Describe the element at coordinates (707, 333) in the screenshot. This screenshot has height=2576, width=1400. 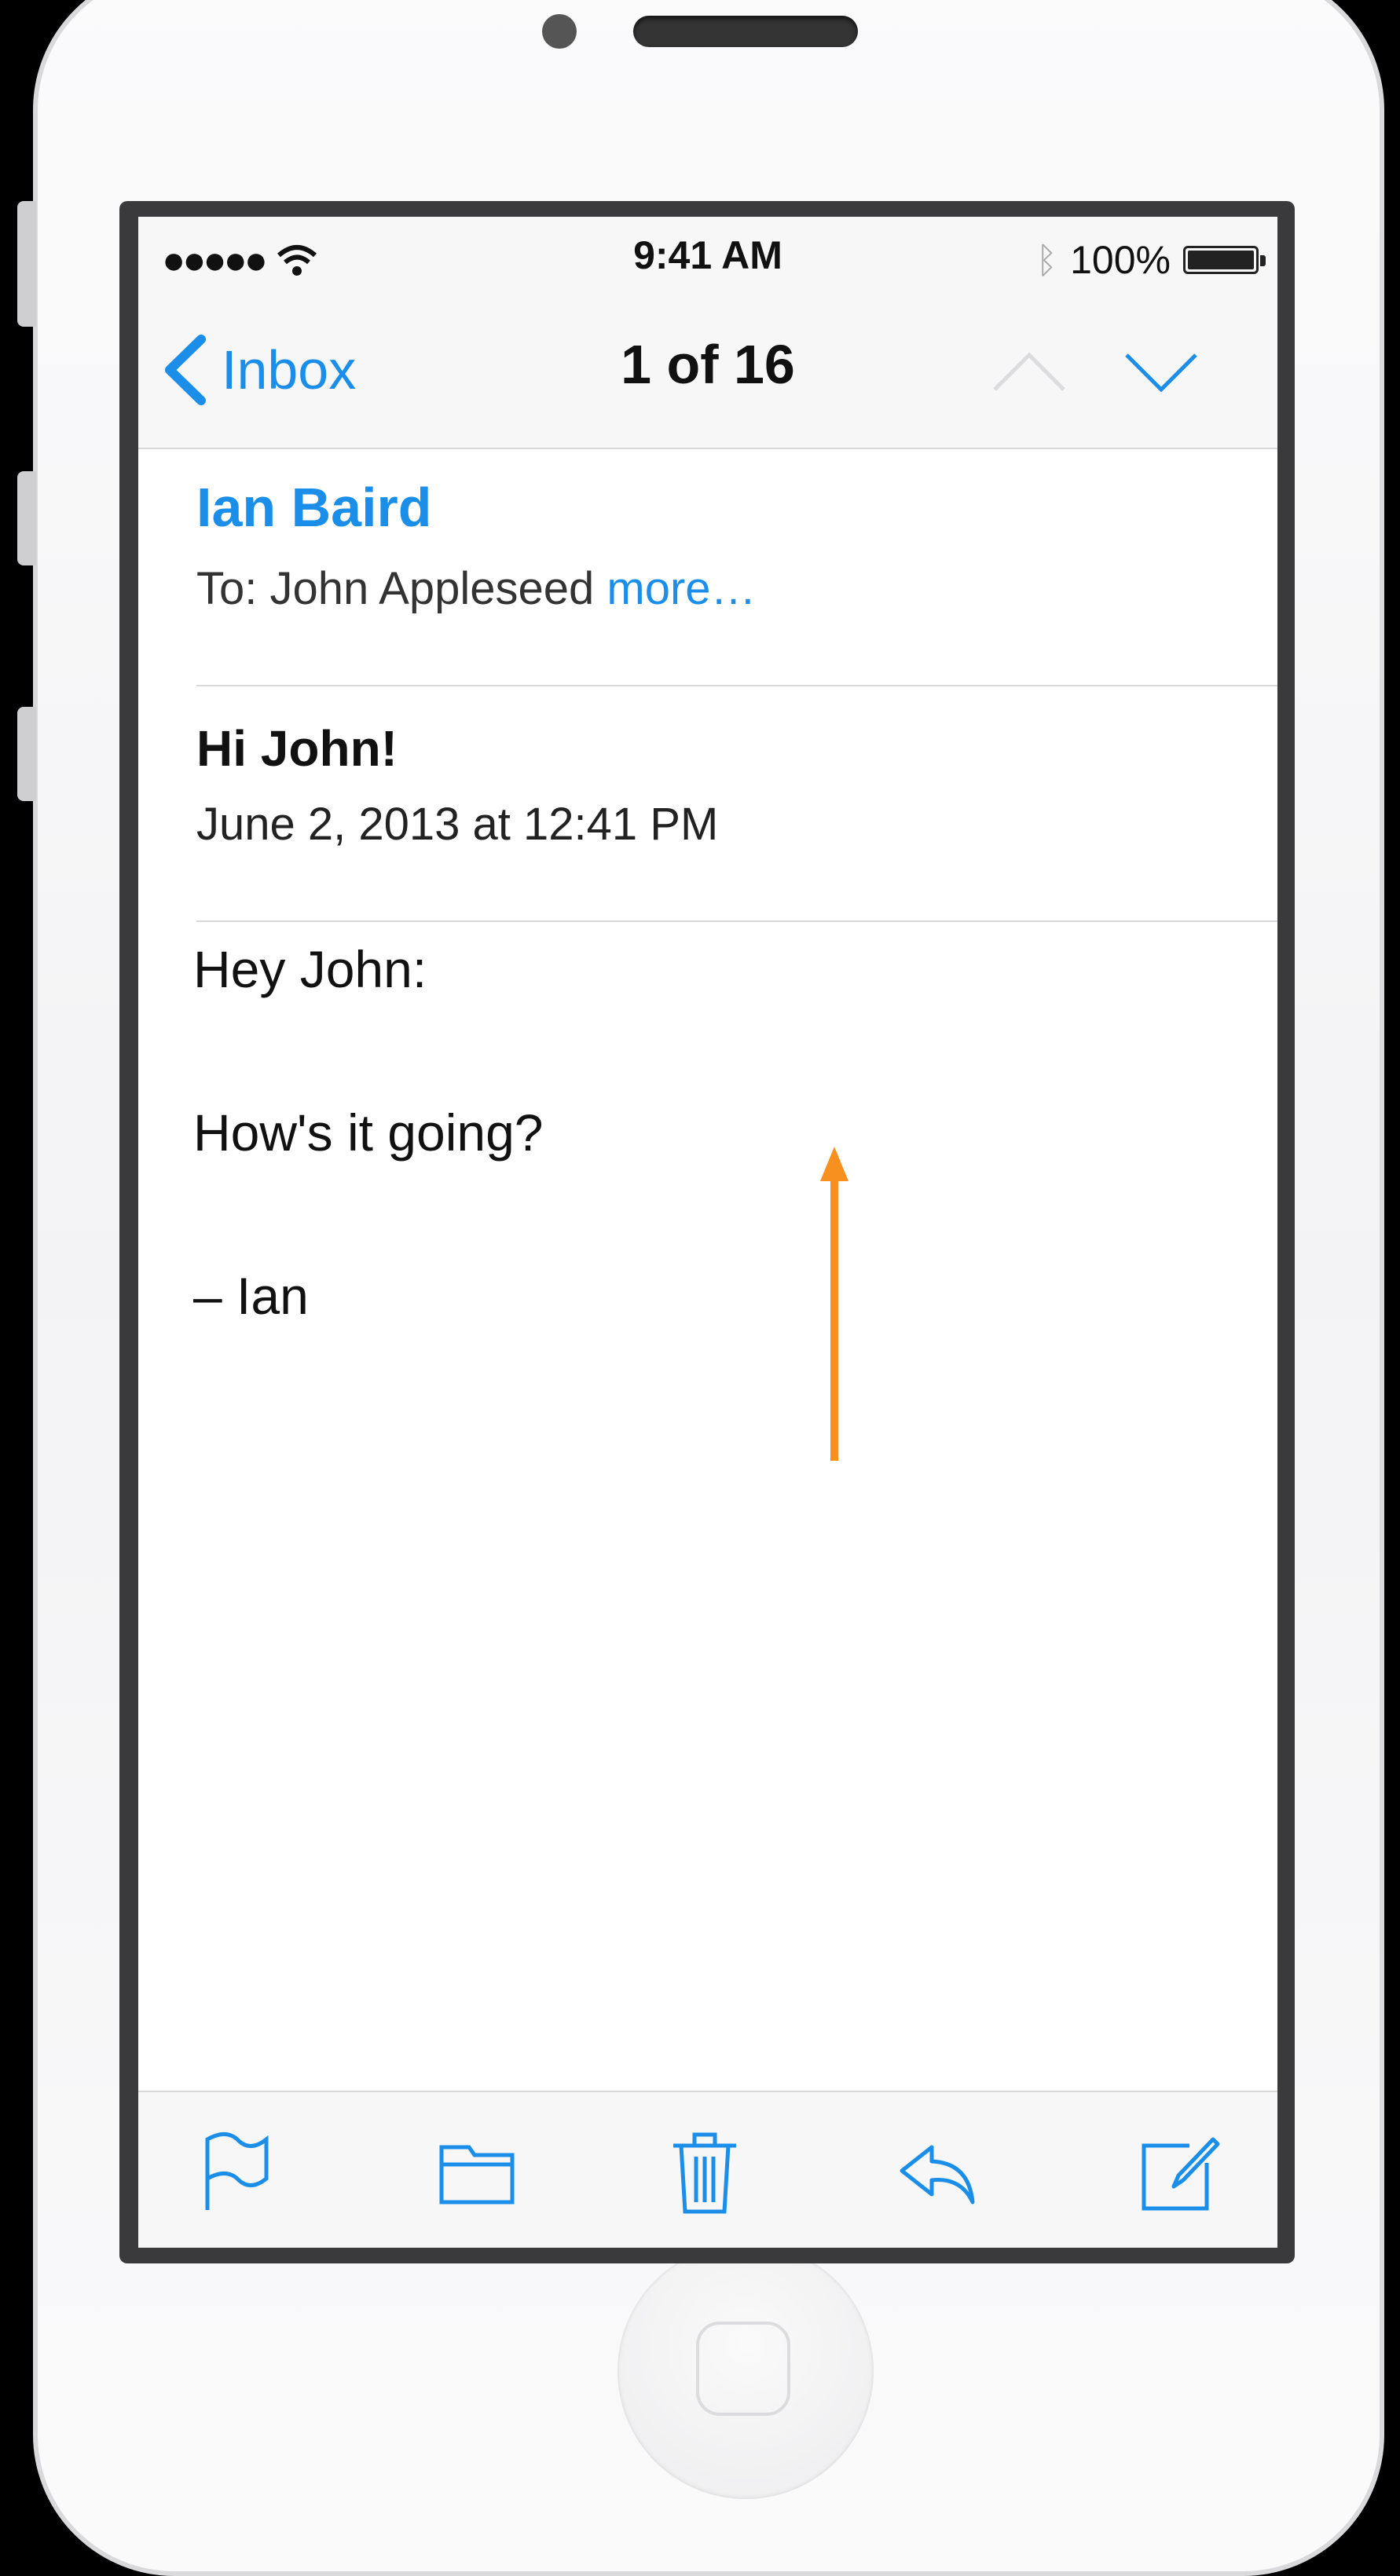
I see `top-bar: ●●●●● 9:41 AM ᛒ 100% Inbox 1 of 16` at that location.